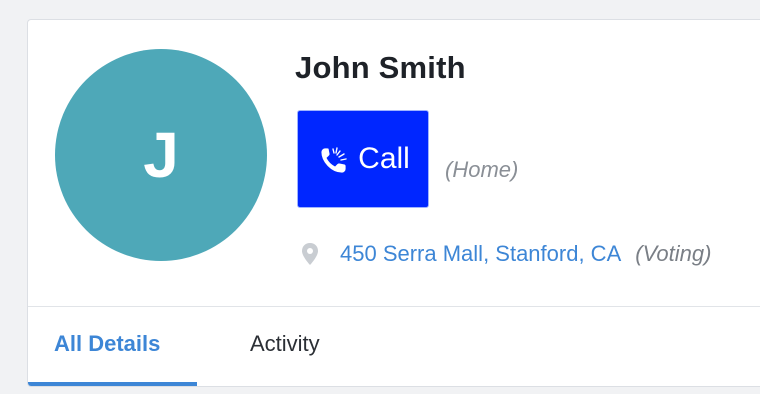 The image size is (760, 394). I want to click on tab-all-details: All Details, so click(107, 344).